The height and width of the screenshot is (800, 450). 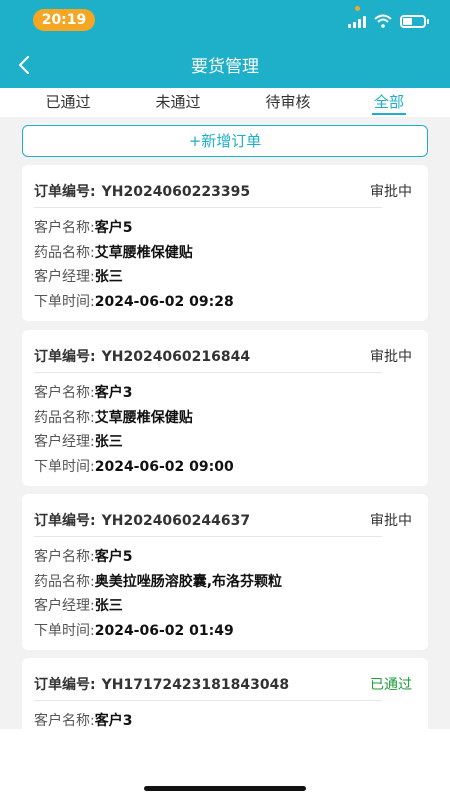 What do you see at coordinates (142, 192) in the screenshot?
I see `order-number: 订单编号: YH2024060223395` at bounding box center [142, 192].